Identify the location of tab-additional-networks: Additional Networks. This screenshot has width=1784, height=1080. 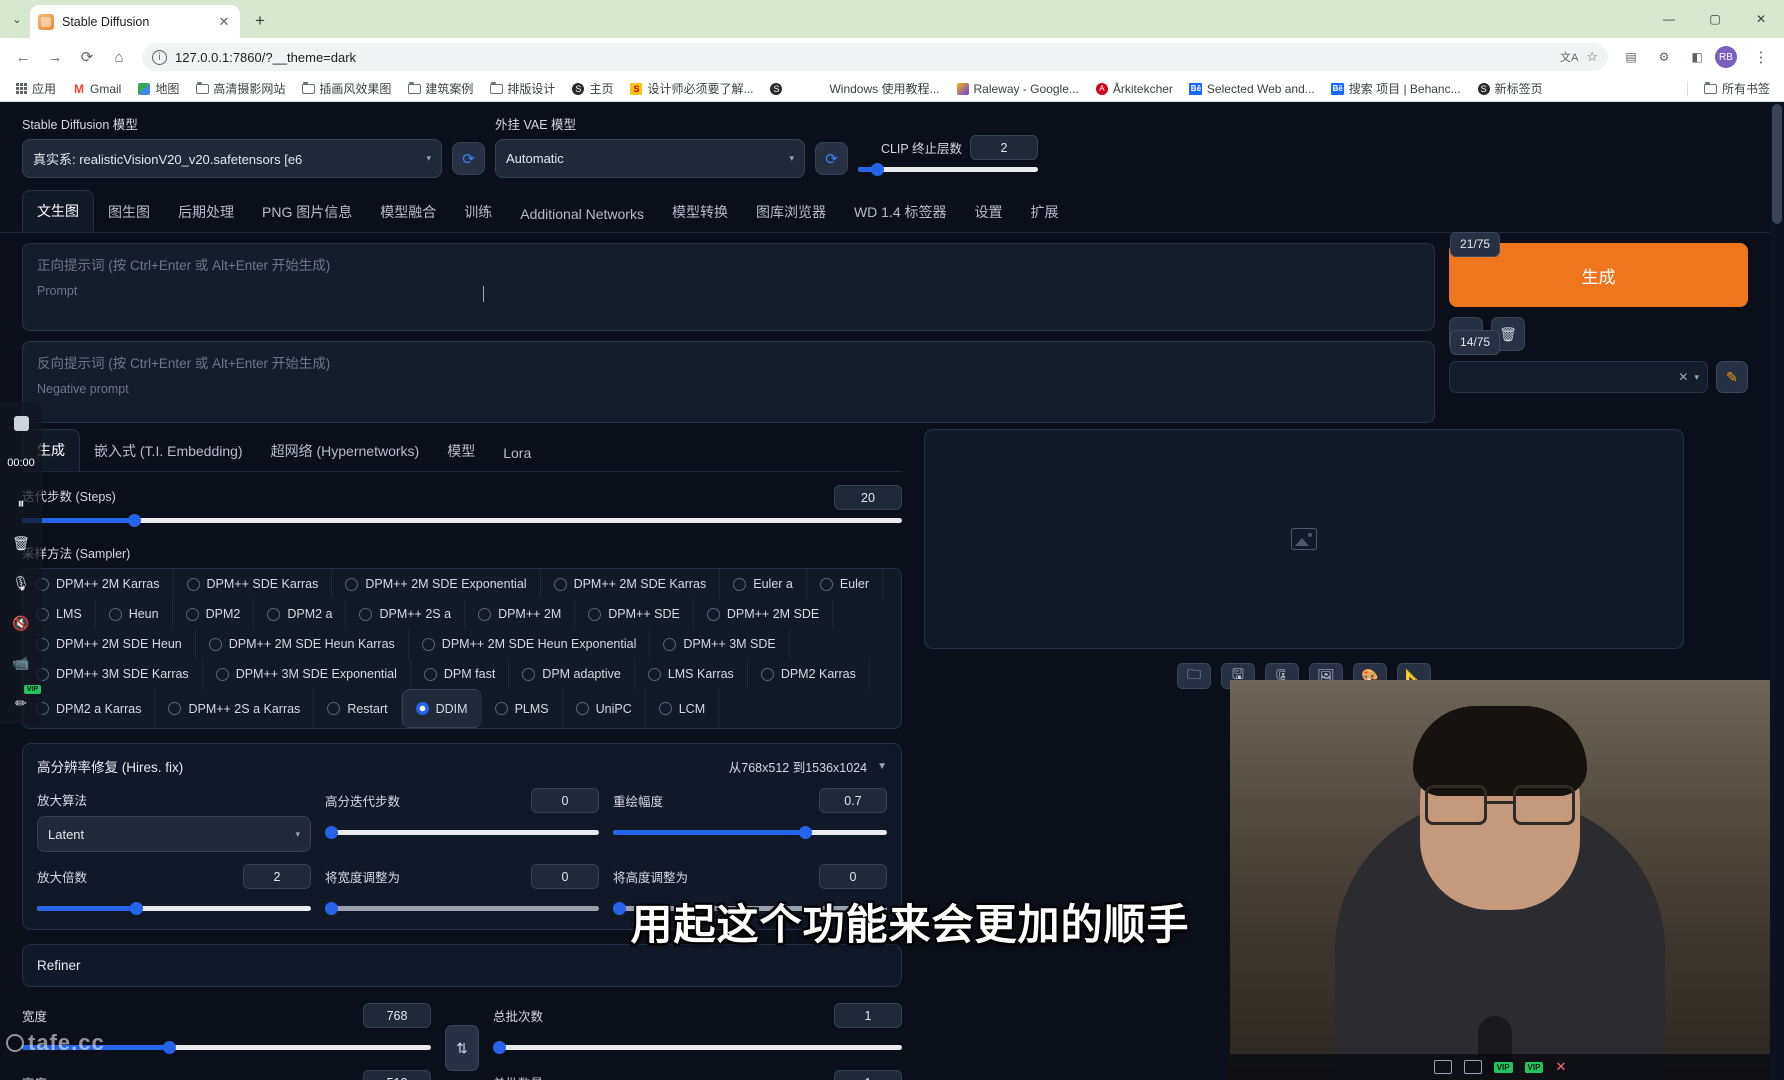
(582, 214).